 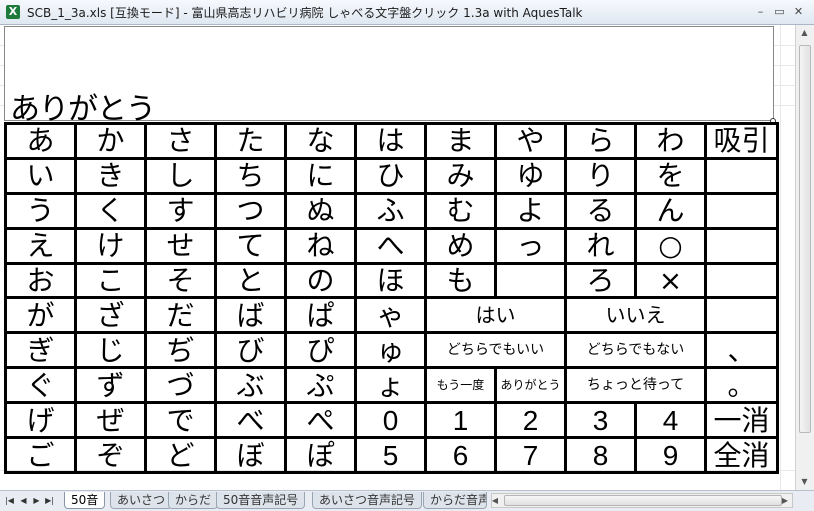 What do you see at coordinates (460, 280) in the screenshot?
I see `board-key: も` at bounding box center [460, 280].